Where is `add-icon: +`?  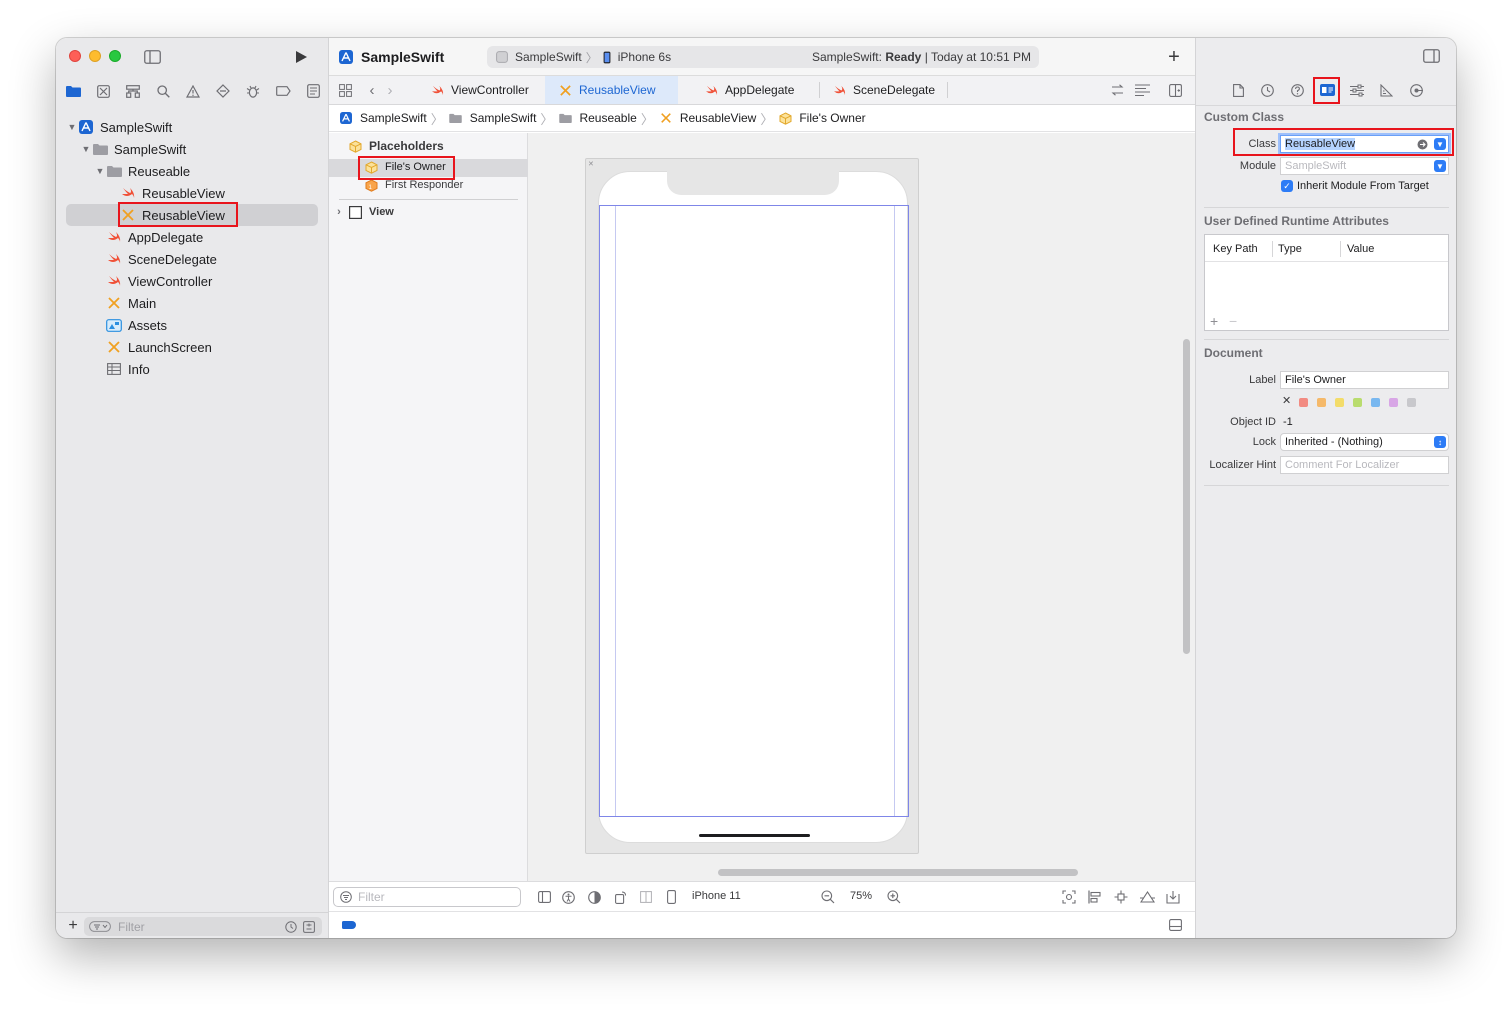
add-icon: + is located at coordinates (73, 926).